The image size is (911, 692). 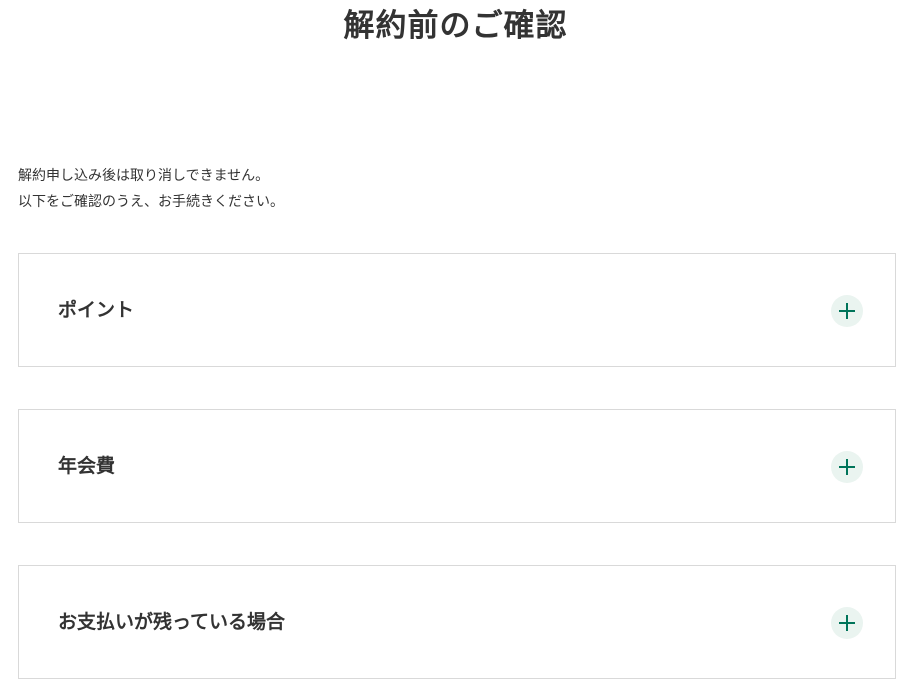 I want to click on accordion-annual-fee-label: 年会費, so click(x=87, y=466).